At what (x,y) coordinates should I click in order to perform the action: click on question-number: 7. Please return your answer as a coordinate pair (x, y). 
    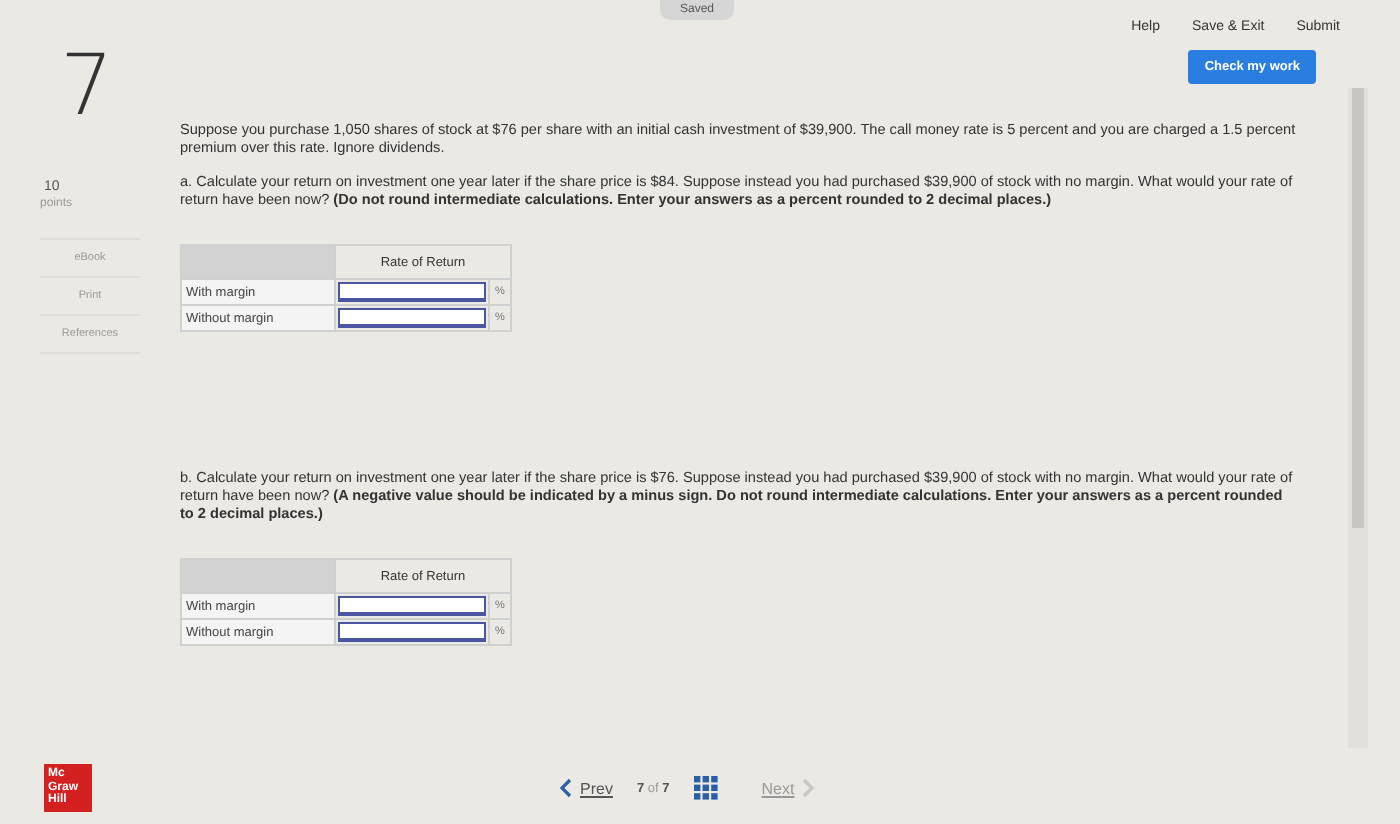
    Looking at the image, I should click on (87, 86).